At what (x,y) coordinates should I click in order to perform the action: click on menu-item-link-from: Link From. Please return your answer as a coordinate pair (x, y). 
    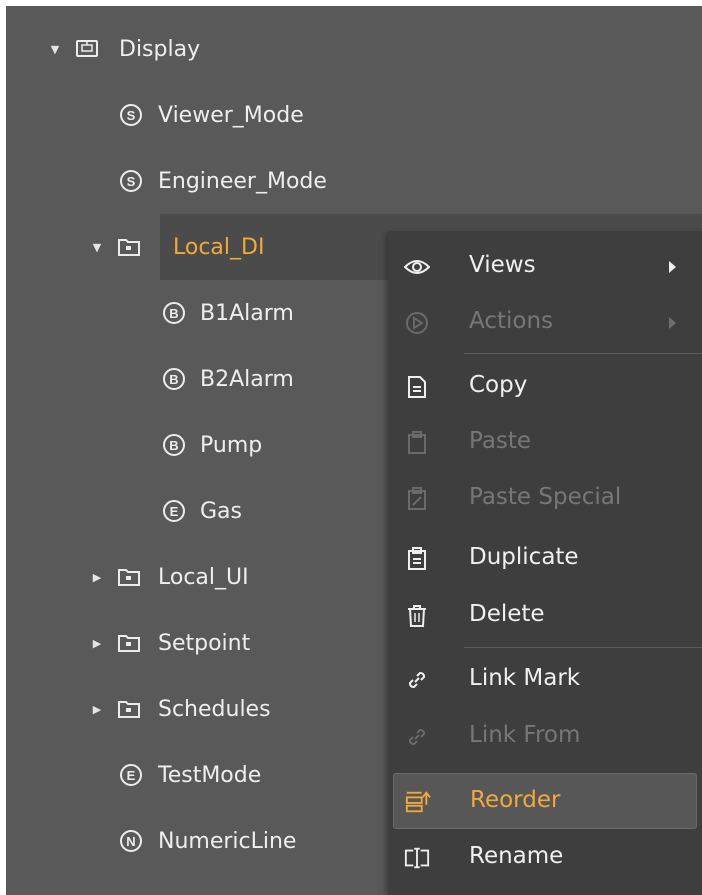
    Looking at the image, I should click on (545, 737).